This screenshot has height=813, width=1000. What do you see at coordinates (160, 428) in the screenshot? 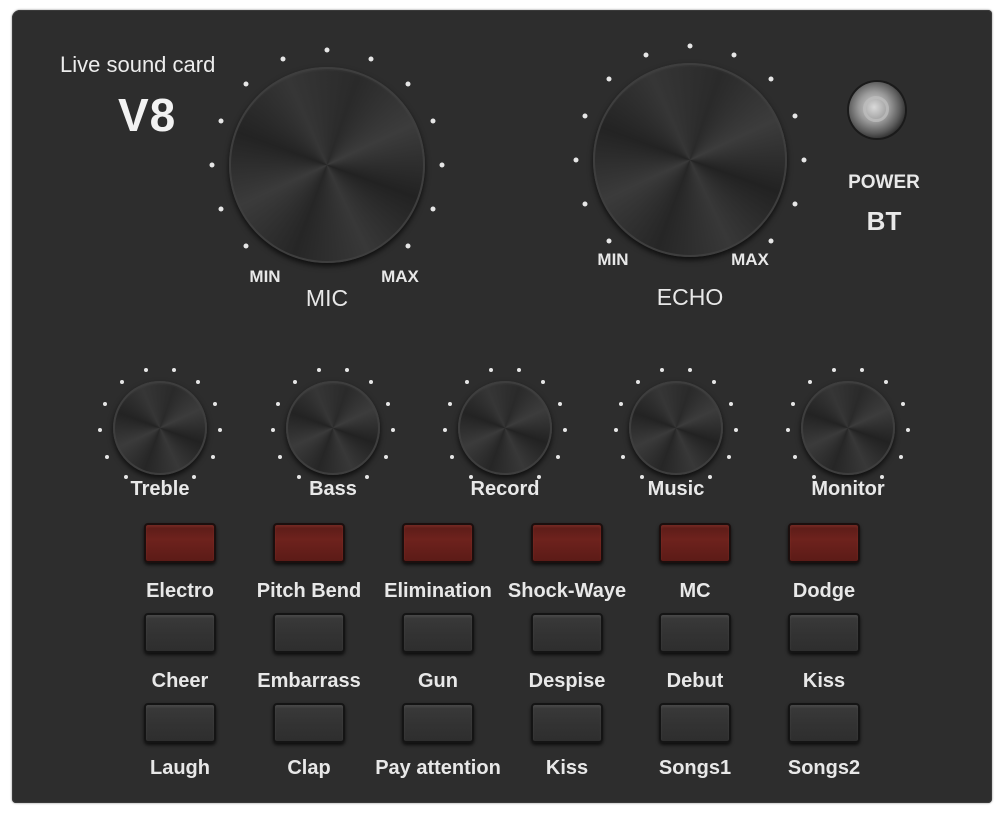
I see `treble-knob` at bounding box center [160, 428].